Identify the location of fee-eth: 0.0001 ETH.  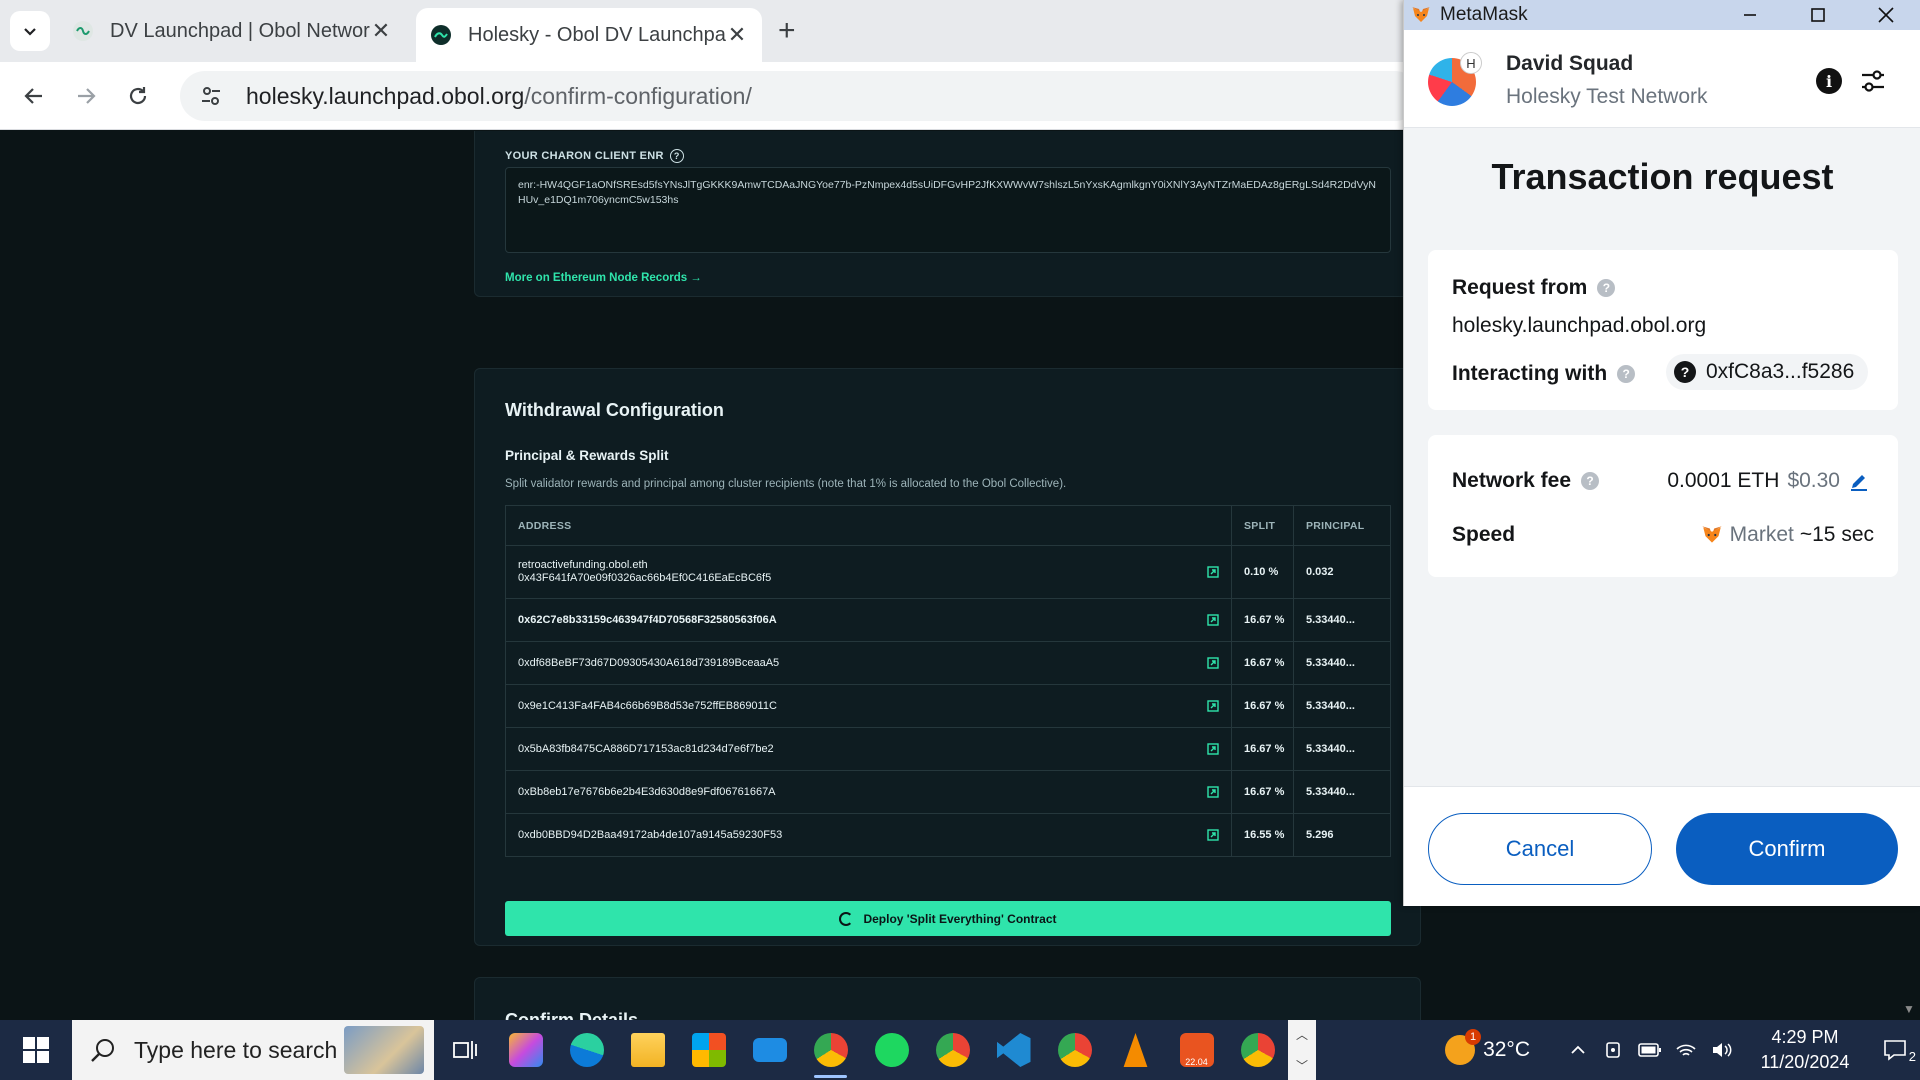
(1723, 480).